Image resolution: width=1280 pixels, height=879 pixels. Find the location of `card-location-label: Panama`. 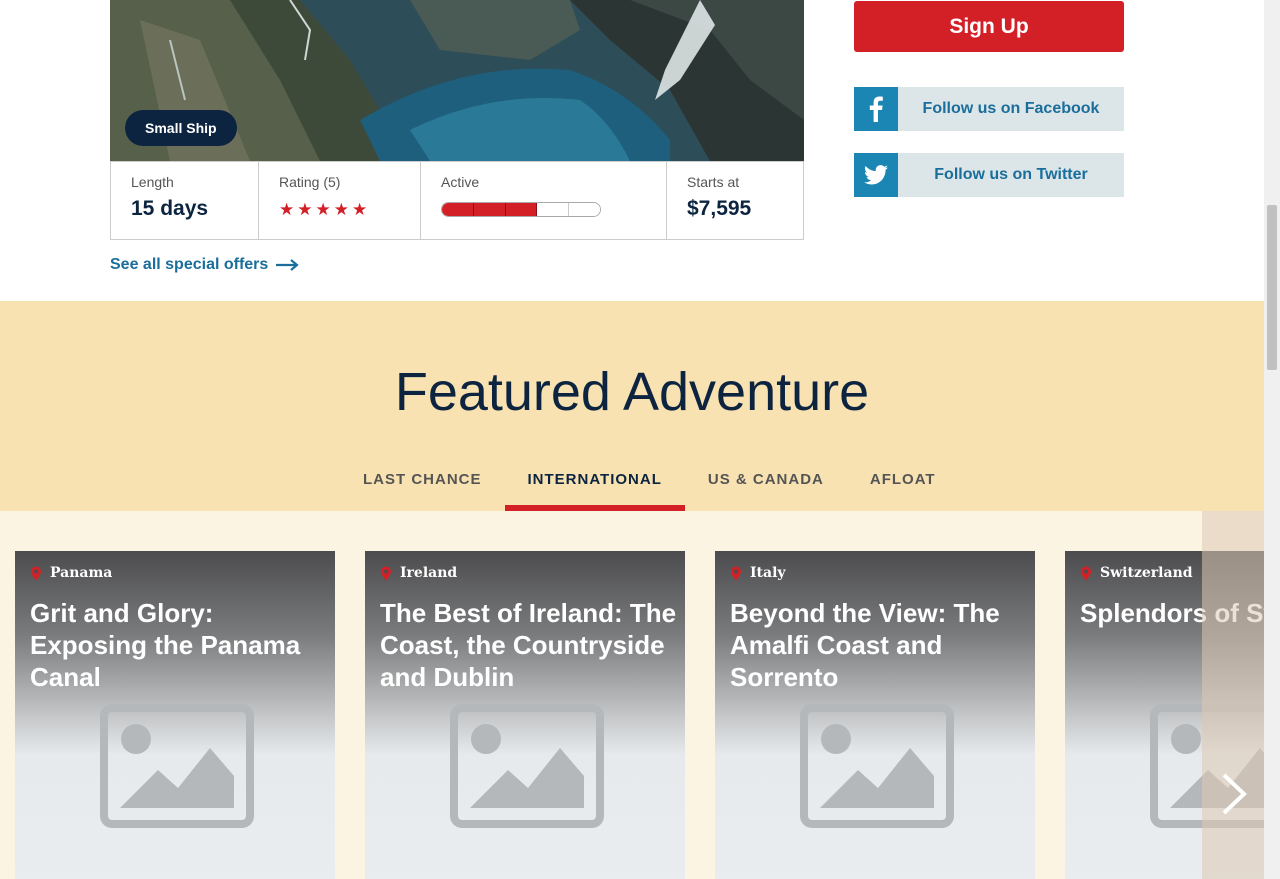

card-location-label: Panama is located at coordinates (81, 573).